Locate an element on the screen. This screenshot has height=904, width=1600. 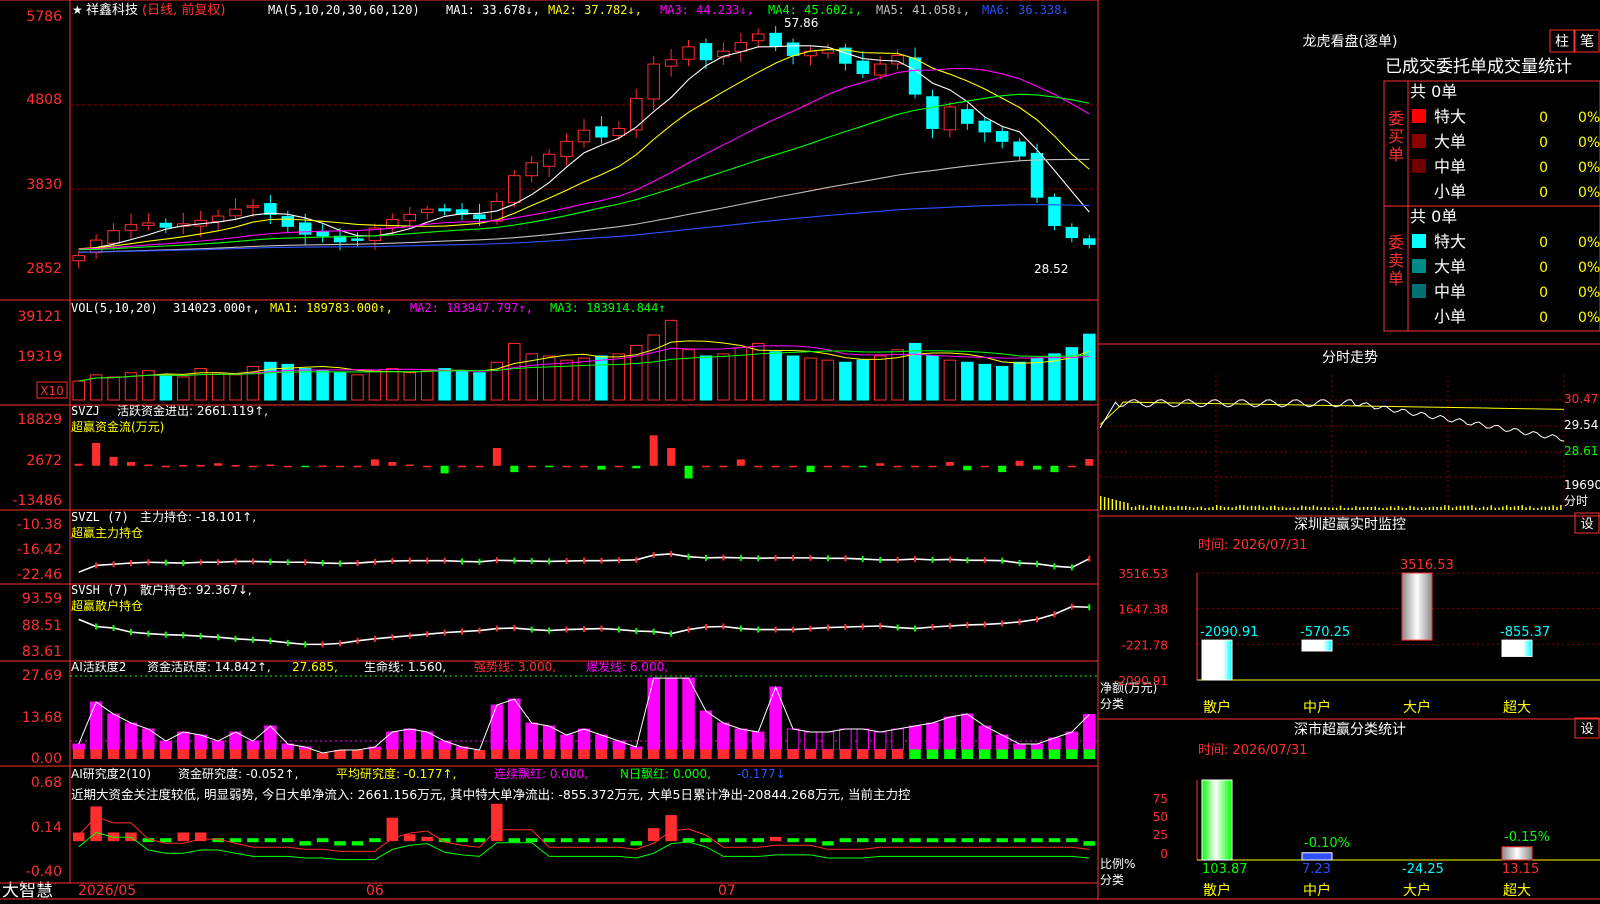
stat-bar-value: 7.23 is located at coordinates (1316, 869).